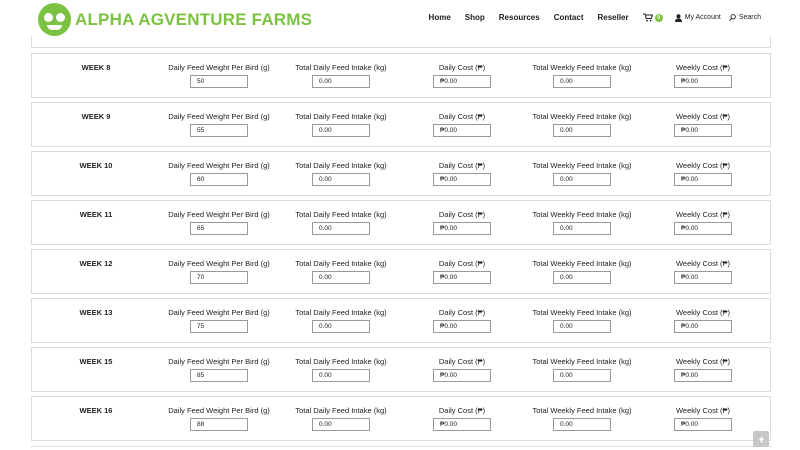 Image resolution: width=800 pixels, height=450 pixels. I want to click on brand-name: ALPHA AGVENTURE FARMS, so click(194, 19).